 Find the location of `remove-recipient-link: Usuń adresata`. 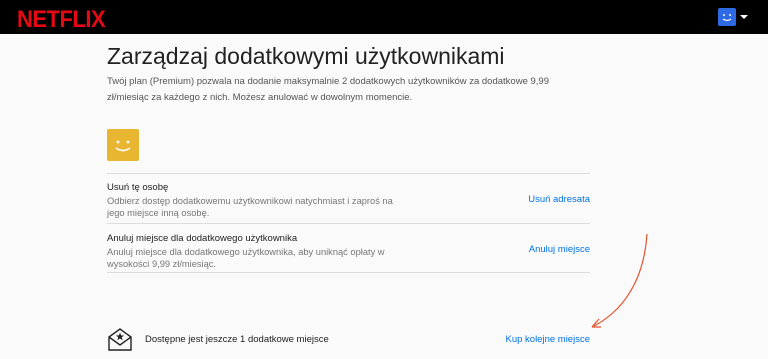

remove-recipient-link: Usuń adresata is located at coordinates (559, 199).